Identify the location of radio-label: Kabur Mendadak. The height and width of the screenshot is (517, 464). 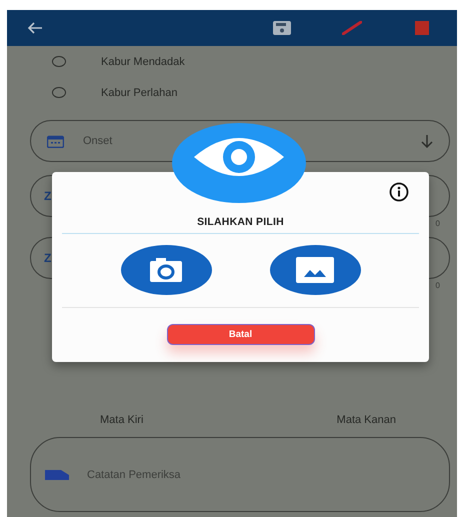
(143, 62).